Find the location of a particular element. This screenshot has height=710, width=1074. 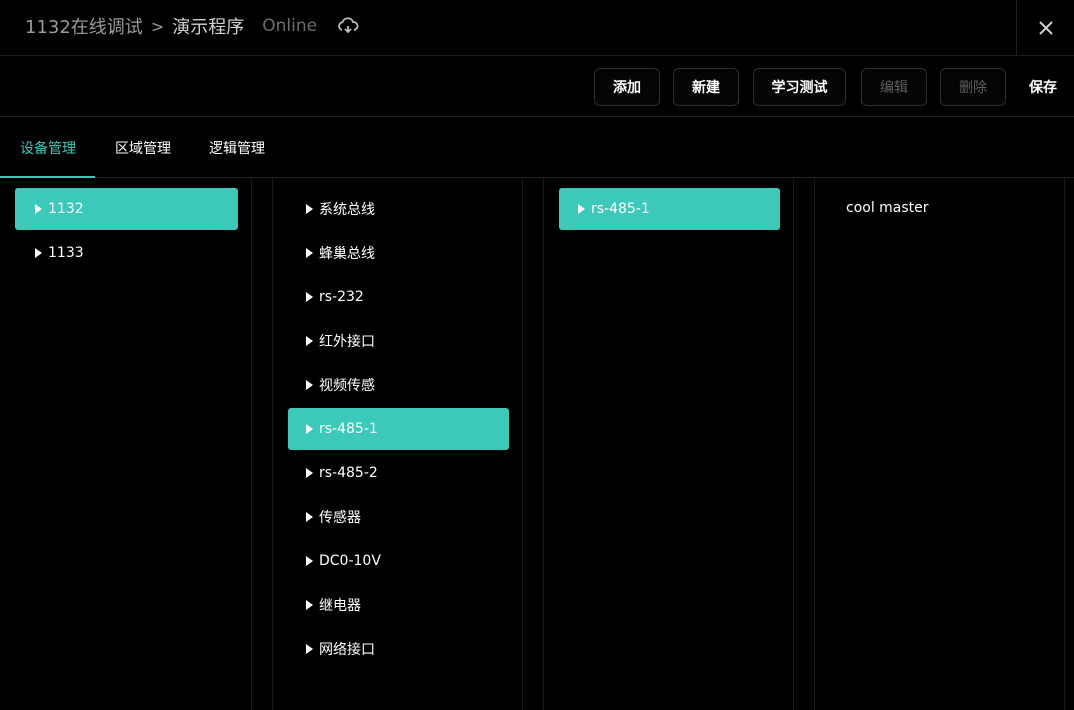

new-button: 新建 is located at coordinates (706, 87).